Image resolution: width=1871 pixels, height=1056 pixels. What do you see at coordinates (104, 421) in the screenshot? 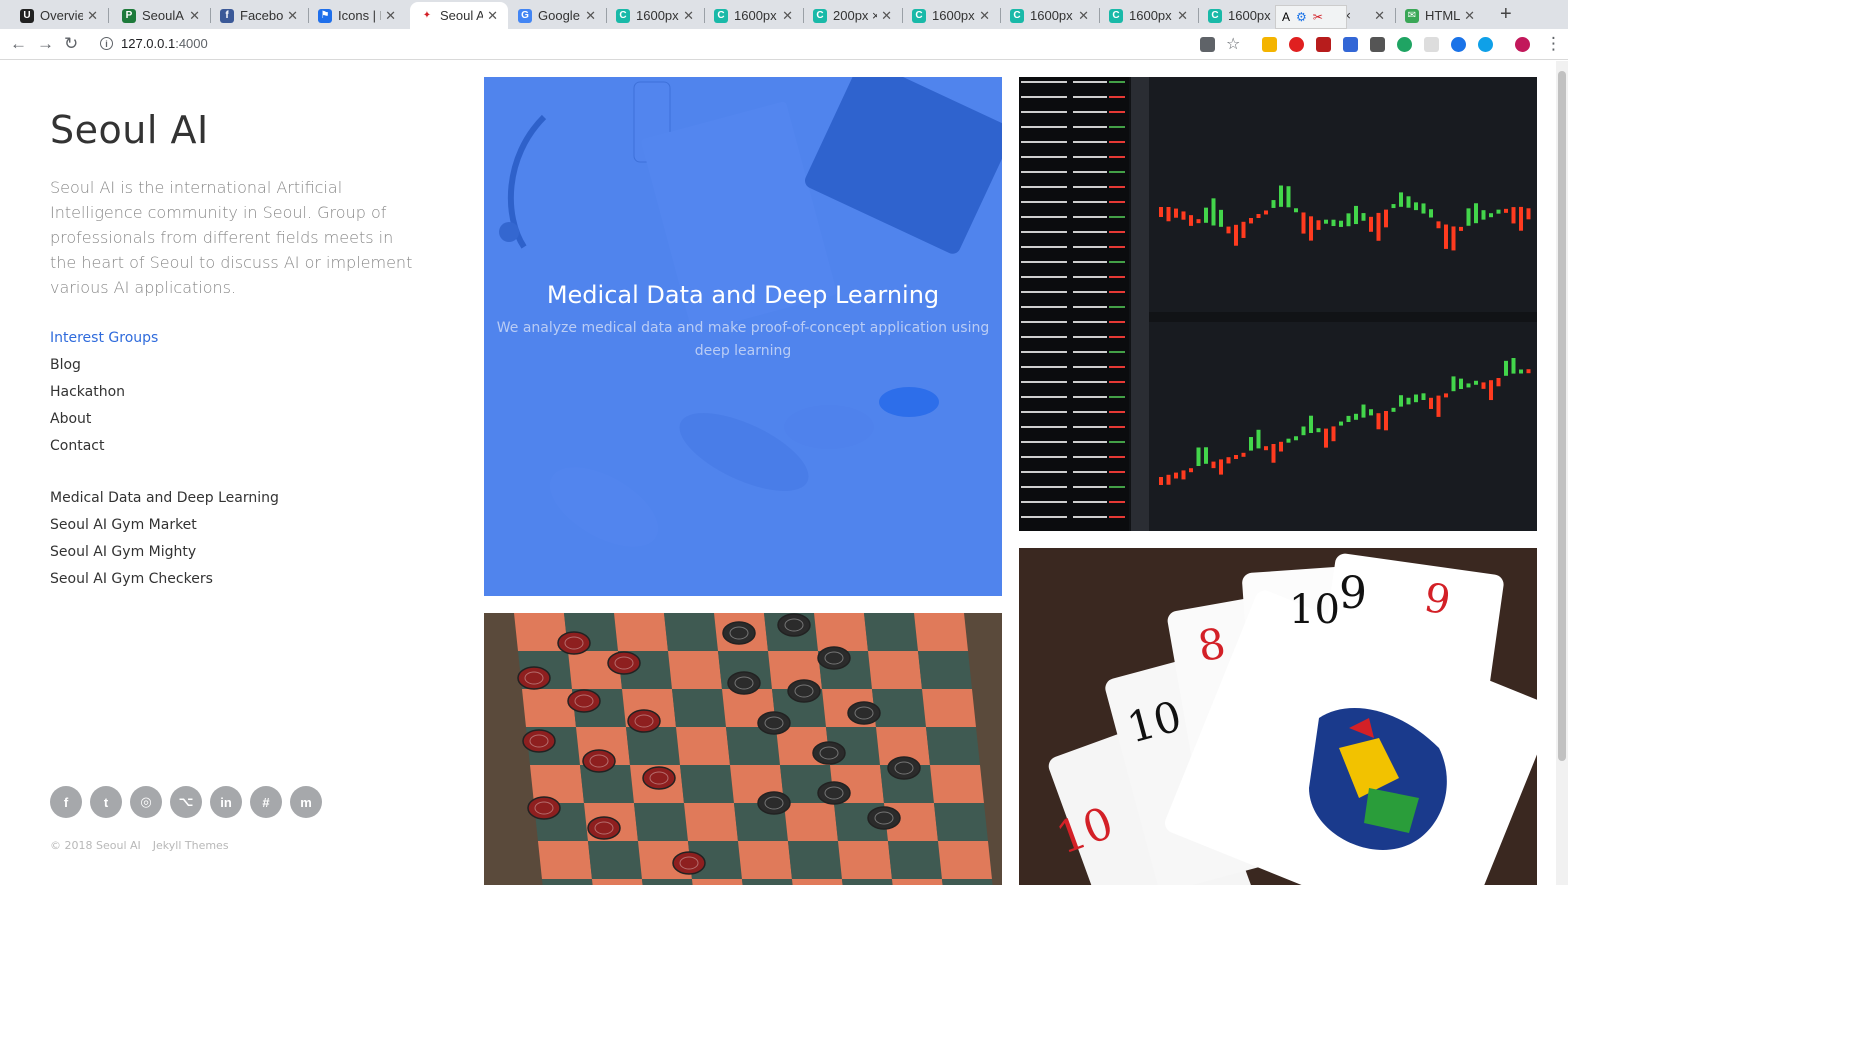
I see `nav-item-about: About` at bounding box center [104, 421].